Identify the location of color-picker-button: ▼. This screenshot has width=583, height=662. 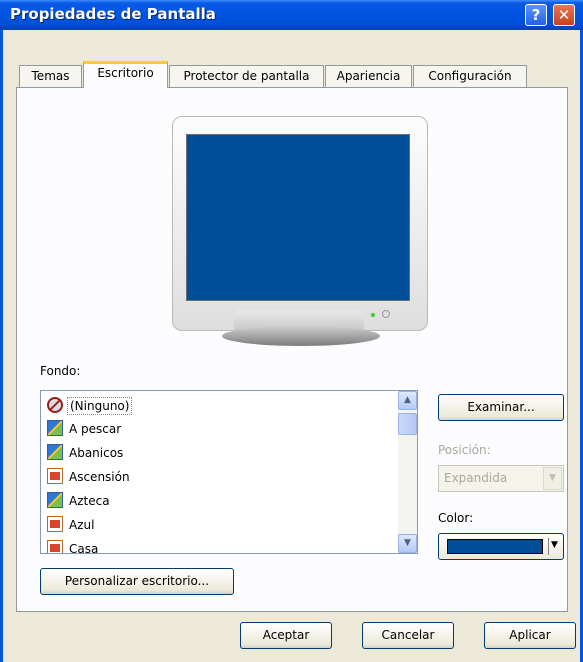
(501, 546).